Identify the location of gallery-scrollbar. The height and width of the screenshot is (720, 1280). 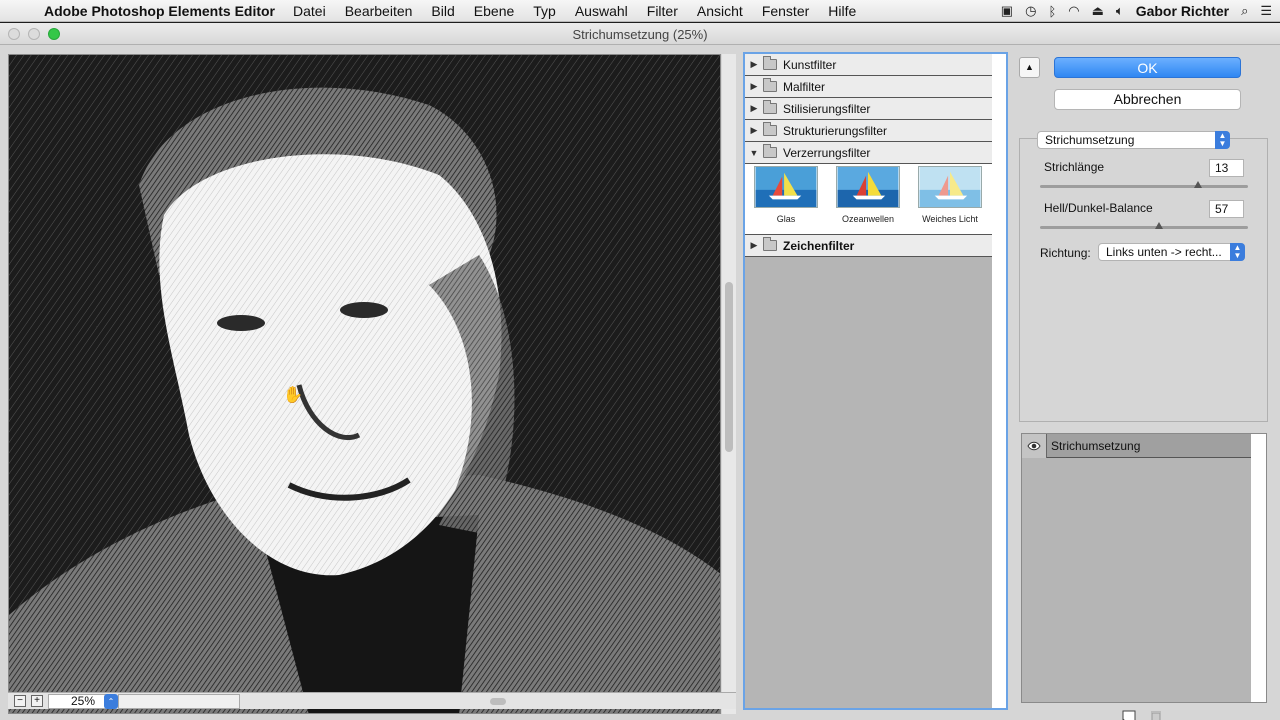
(999, 381).